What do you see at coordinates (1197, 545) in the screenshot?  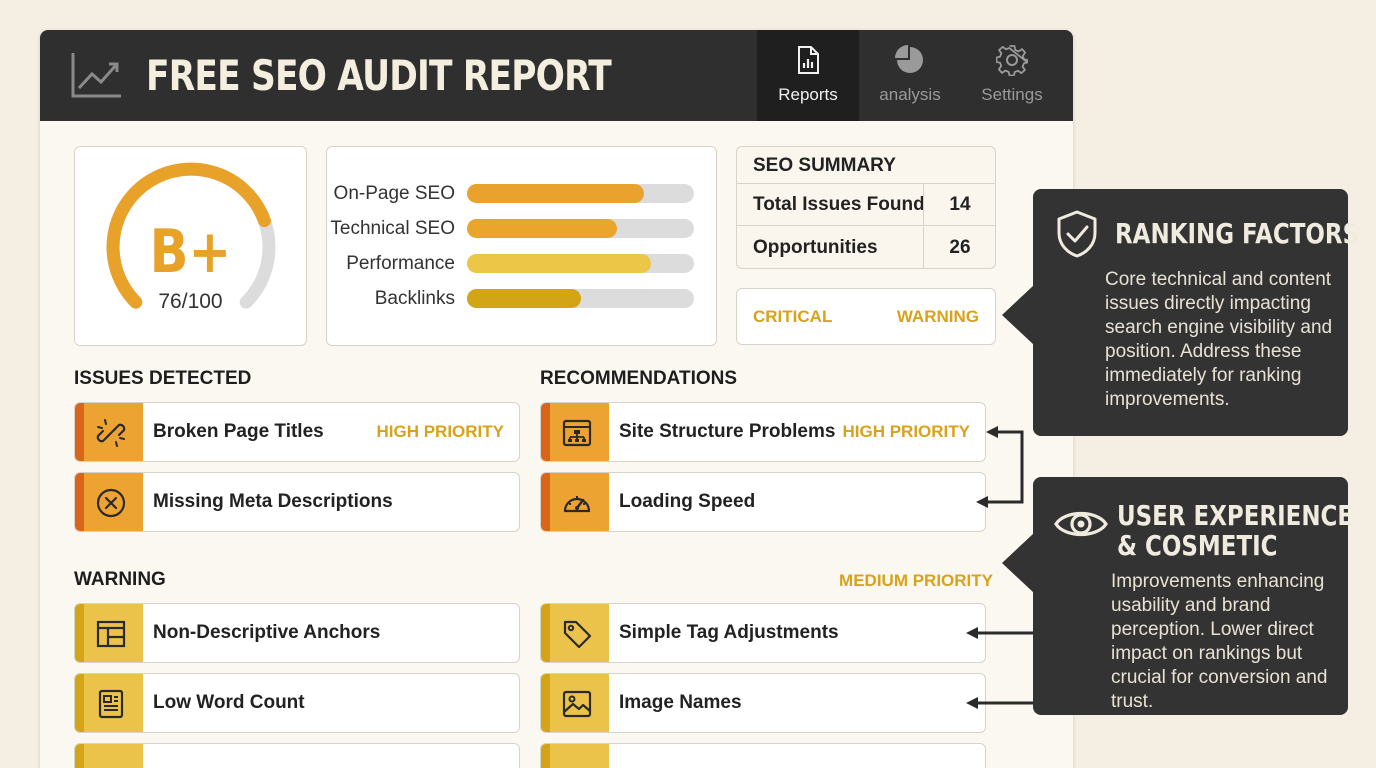 I see `callout-title-line2: & COSMETIC` at bounding box center [1197, 545].